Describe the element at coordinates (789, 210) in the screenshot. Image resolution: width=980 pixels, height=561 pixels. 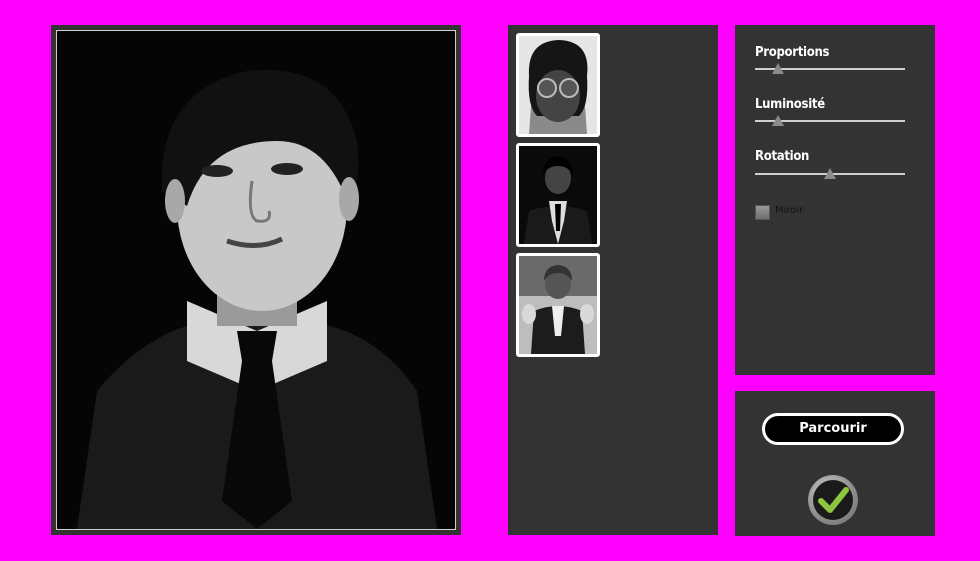
I see `mirror-label: Miroir` at that location.